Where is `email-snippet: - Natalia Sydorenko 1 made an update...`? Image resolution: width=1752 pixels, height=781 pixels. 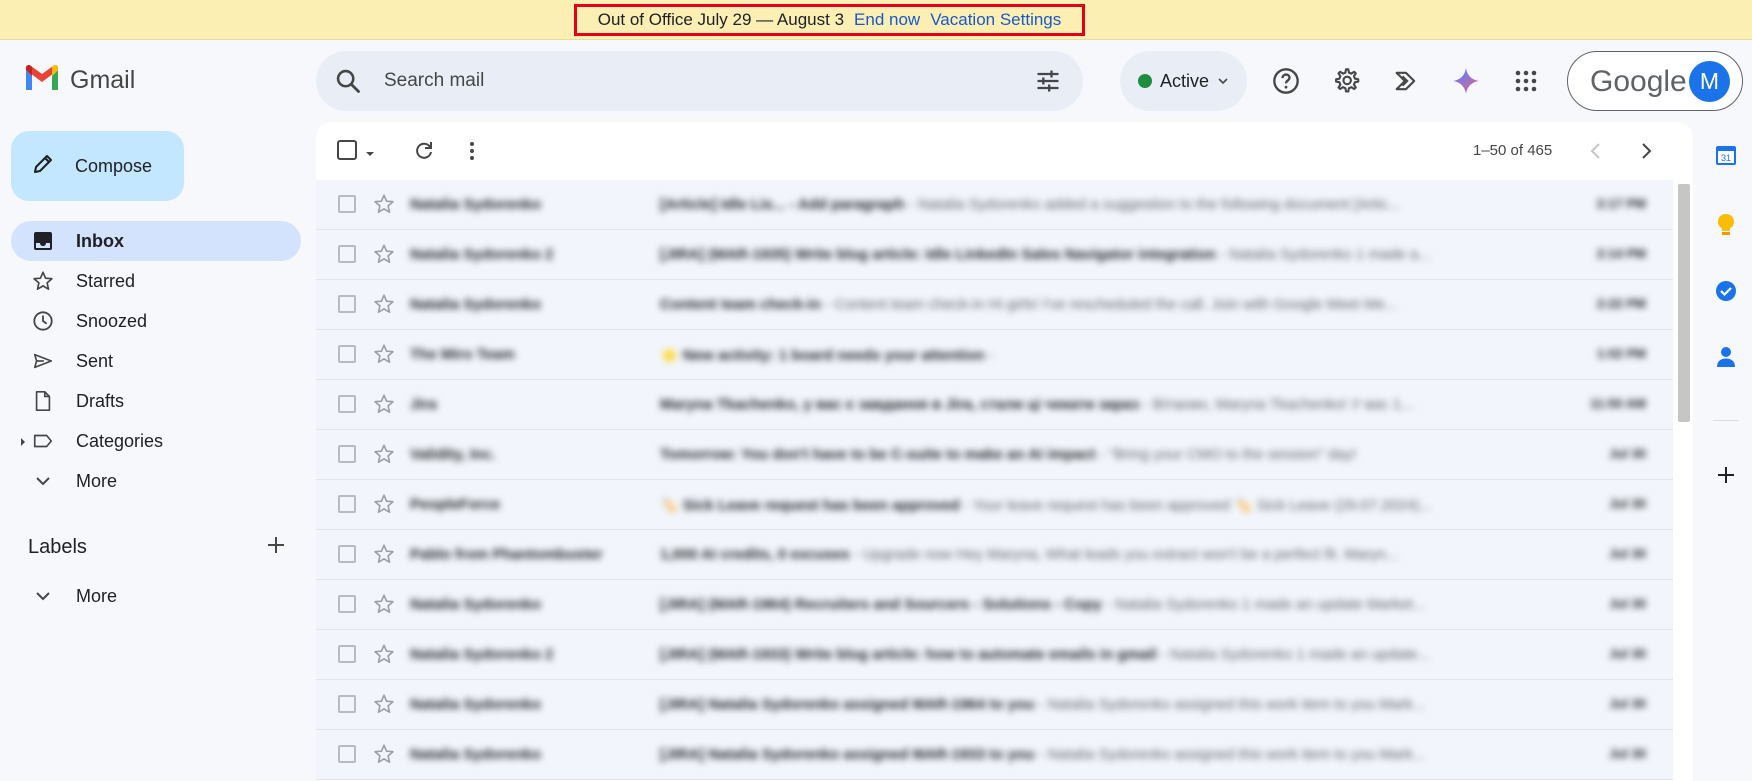
email-snippet: - Natalia Sydorenko 1 made an update... is located at coordinates (1293, 654).